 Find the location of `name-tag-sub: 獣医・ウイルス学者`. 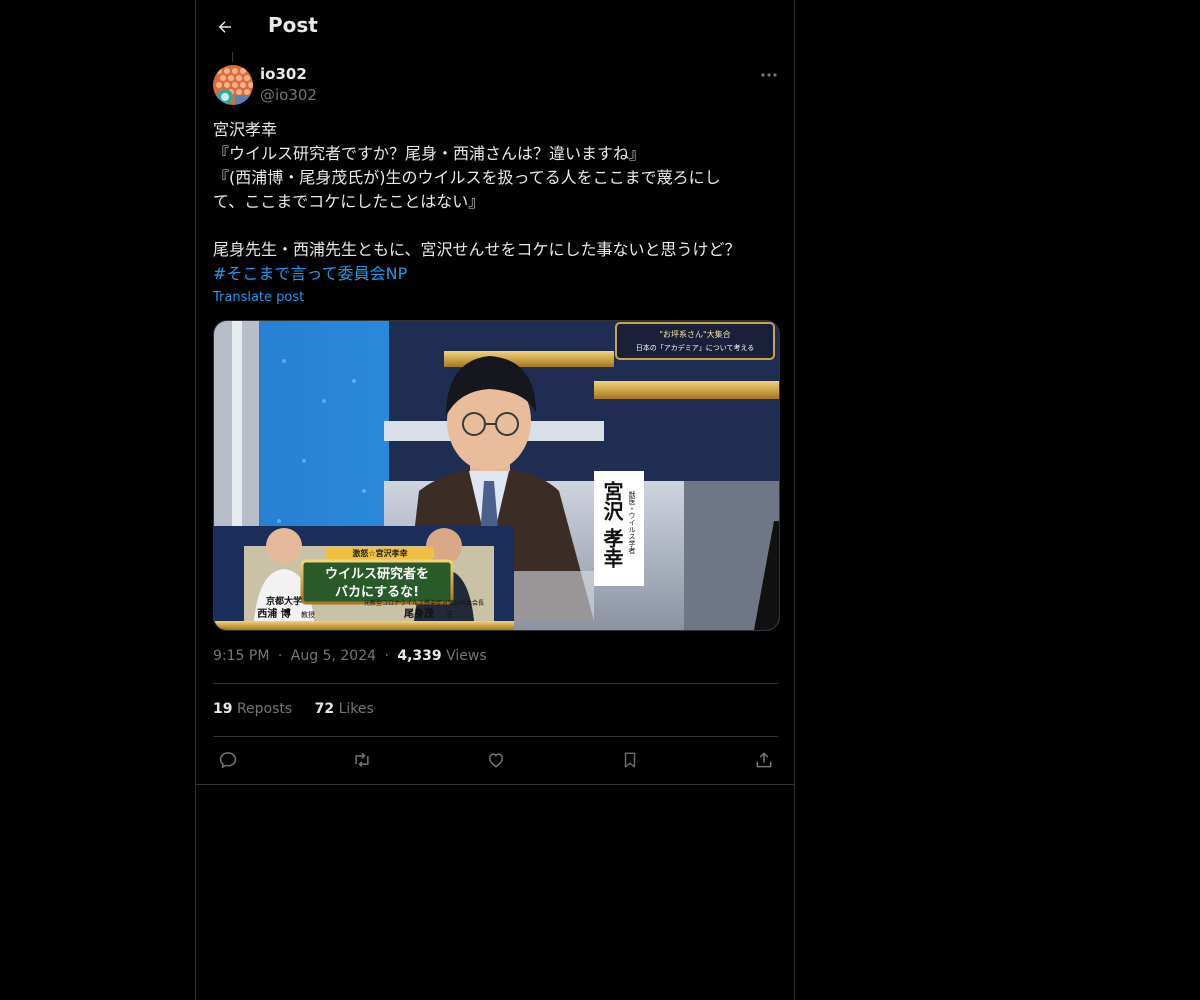

name-tag-sub: 獣医・ウイルス学者 is located at coordinates (632, 522).